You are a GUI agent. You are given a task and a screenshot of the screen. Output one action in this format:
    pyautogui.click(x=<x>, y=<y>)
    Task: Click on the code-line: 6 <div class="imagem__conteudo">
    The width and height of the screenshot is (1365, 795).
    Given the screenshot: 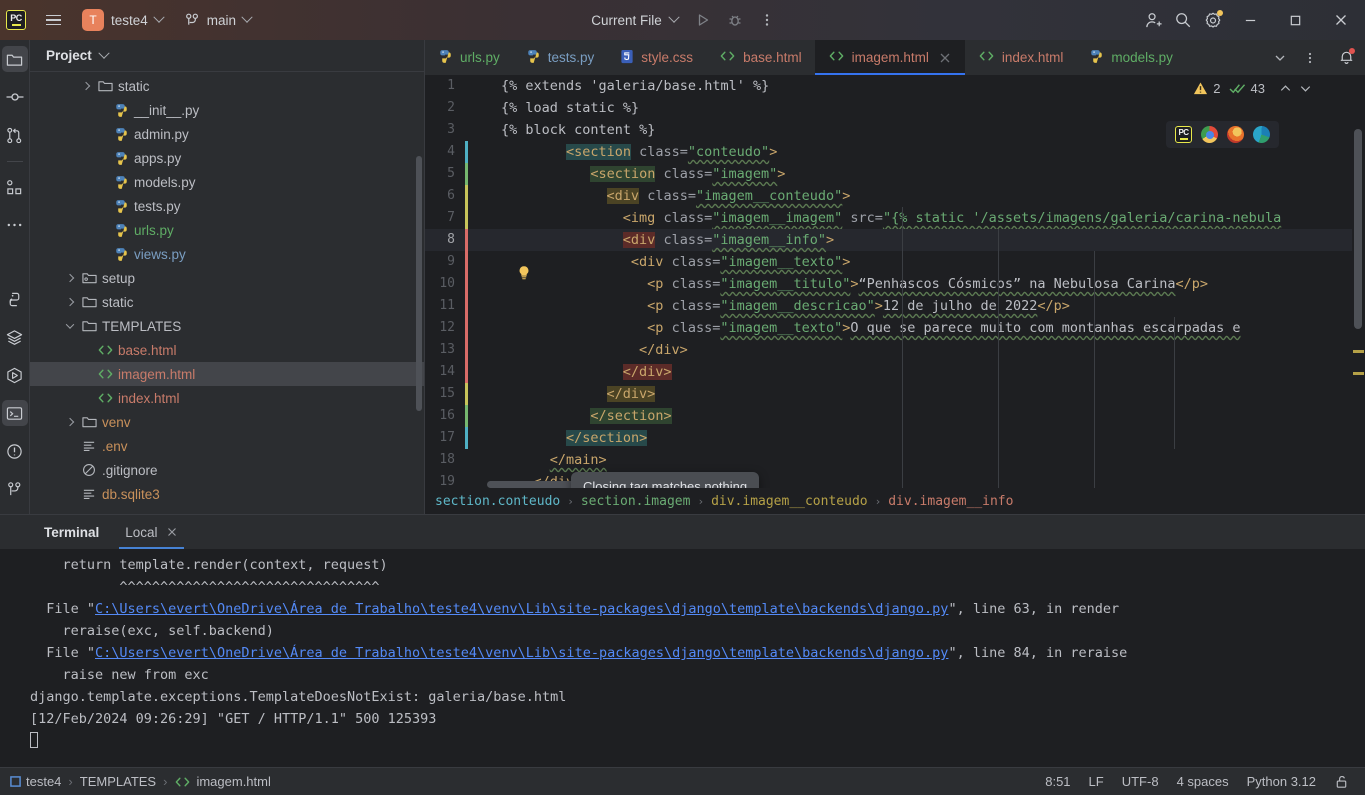 What is the action you would take?
    pyautogui.click(x=895, y=196)
    